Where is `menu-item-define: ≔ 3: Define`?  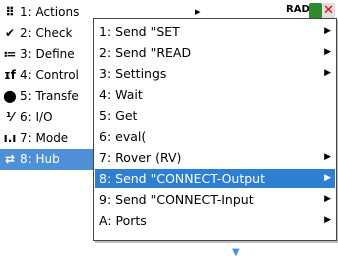
menu-item-define: ≔ 3: Define is located at coordinates (50, 54).